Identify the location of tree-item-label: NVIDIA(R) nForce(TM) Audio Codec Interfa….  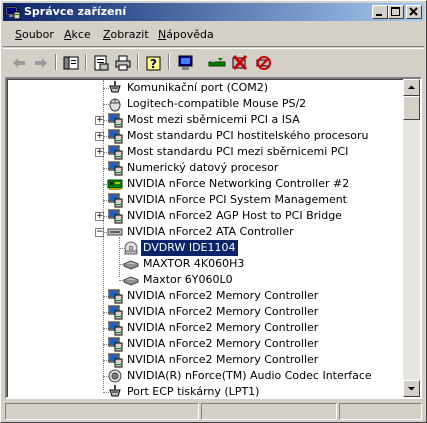
(249, 375).